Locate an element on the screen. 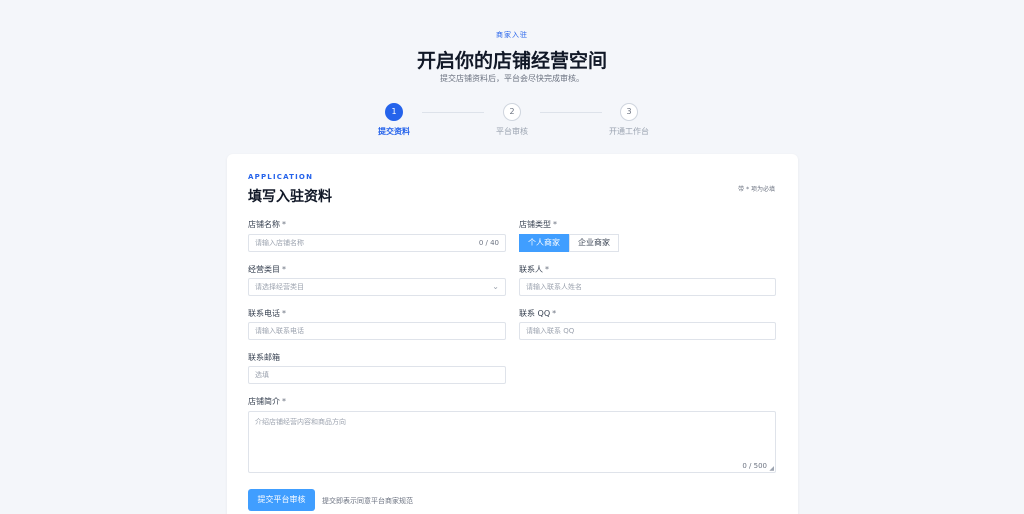 Image resolution: width=1024 pixels, height=514 pixels. store-name-label-text: 店铺名称 is located at coordinates (264, 224).